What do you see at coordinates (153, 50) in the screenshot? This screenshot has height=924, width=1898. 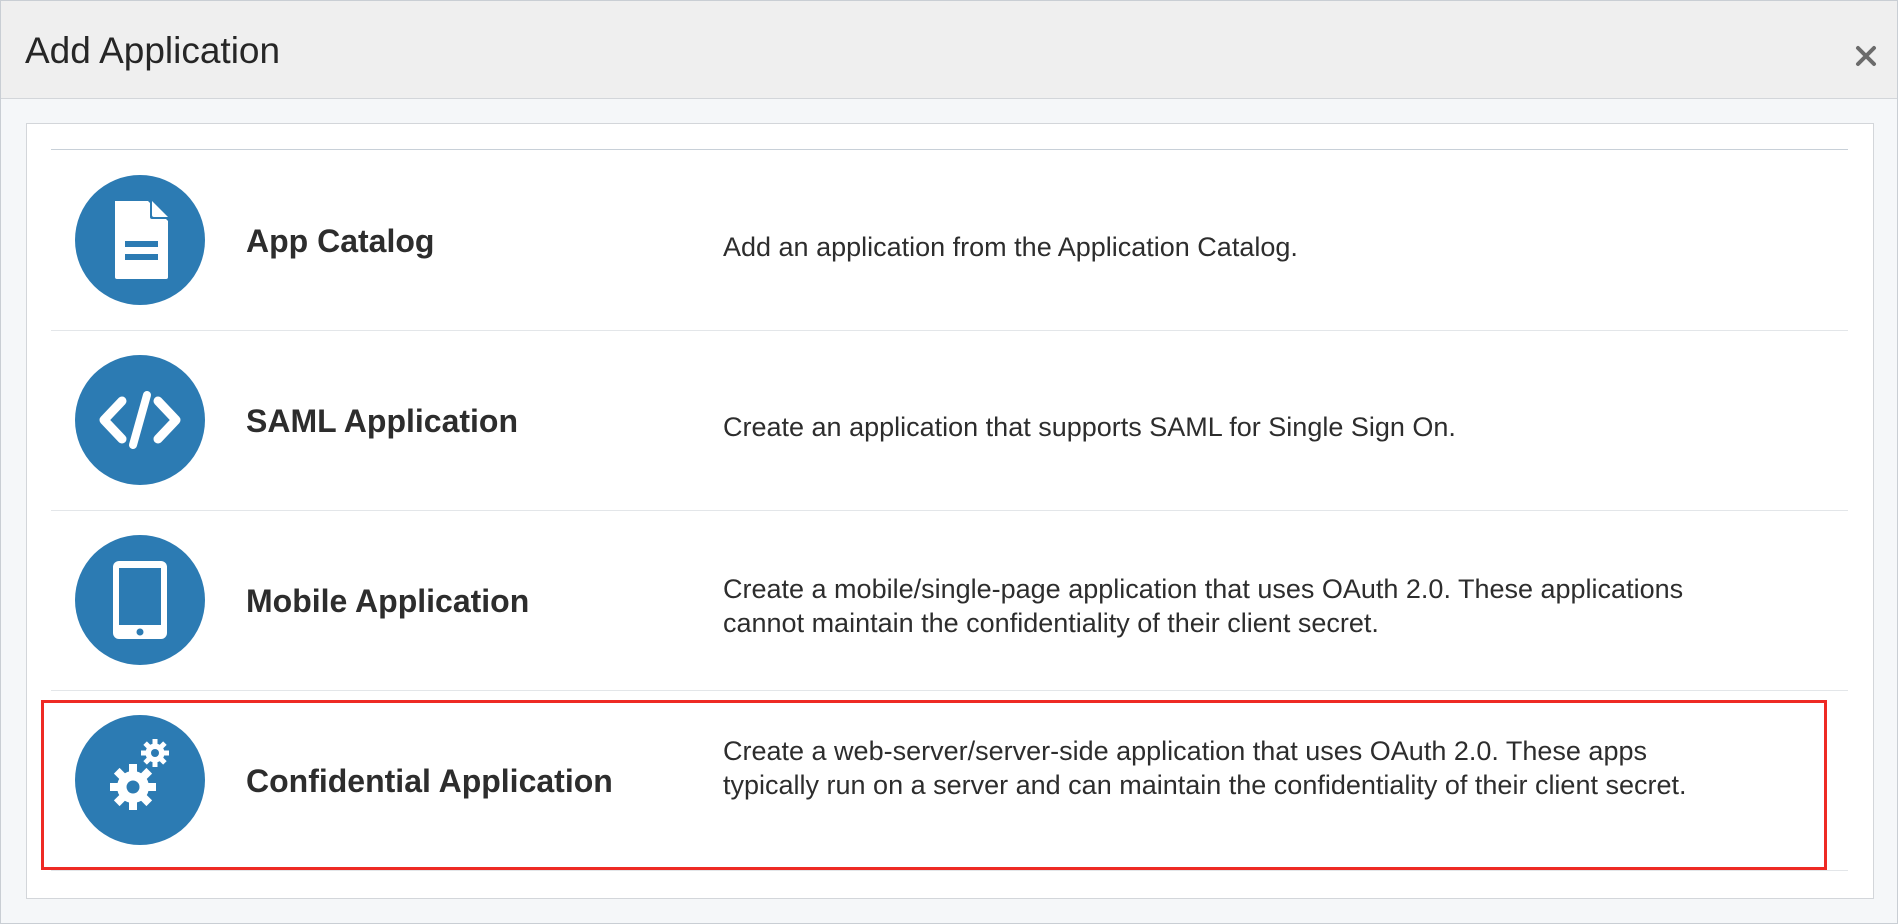 I see `dialog-title: Add Application` at bounding box center [153, 50].